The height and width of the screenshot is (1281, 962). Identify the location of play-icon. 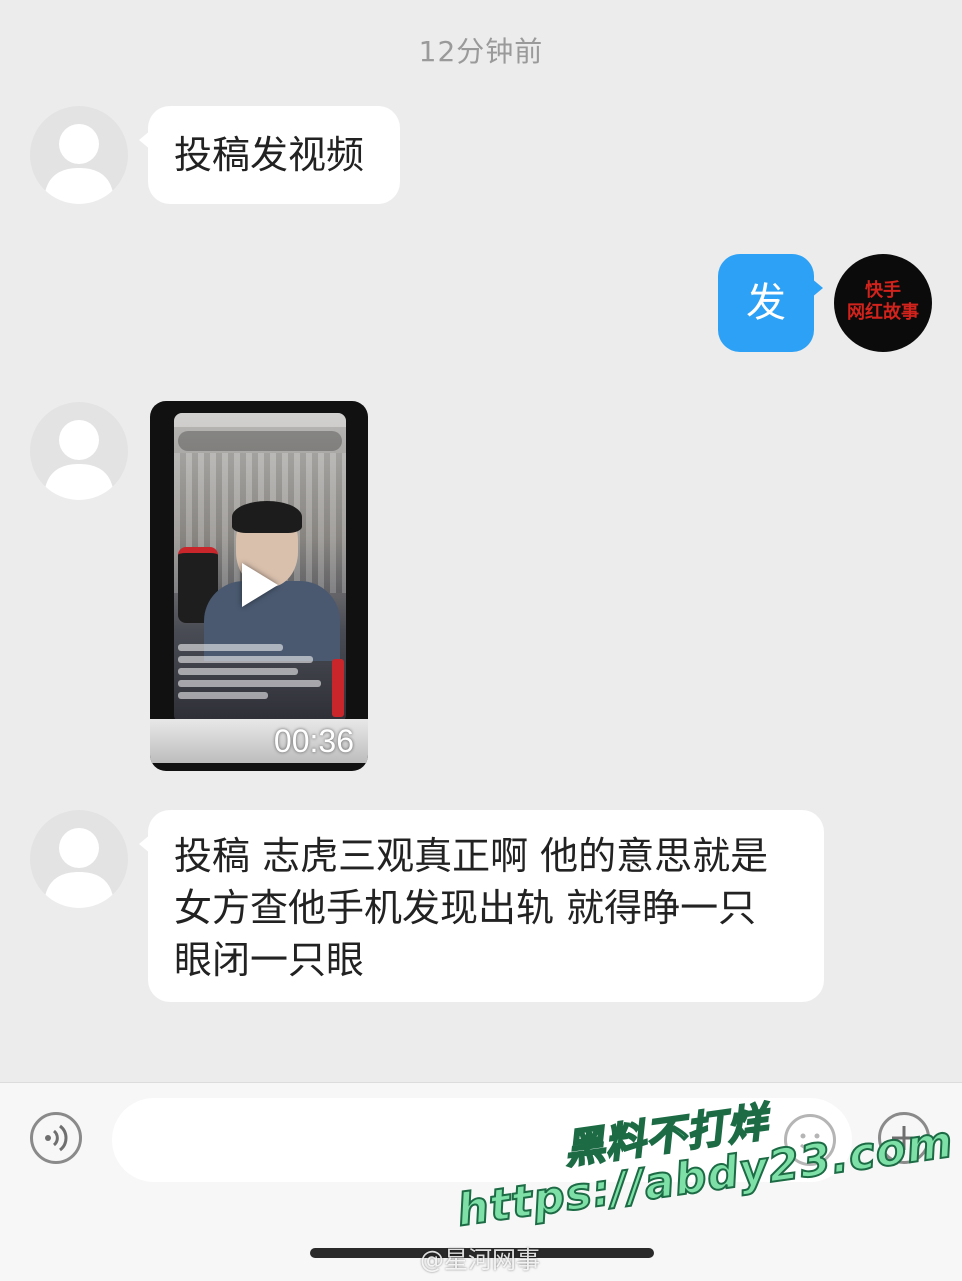
(260, 585).